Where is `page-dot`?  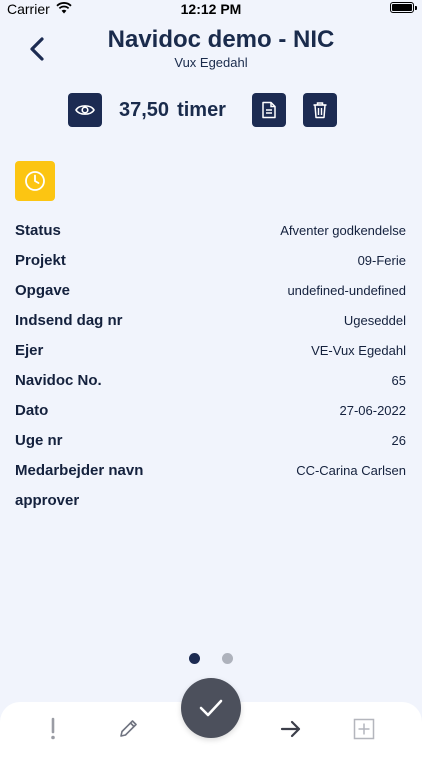 page-dot is located at coordinates (227, 658).